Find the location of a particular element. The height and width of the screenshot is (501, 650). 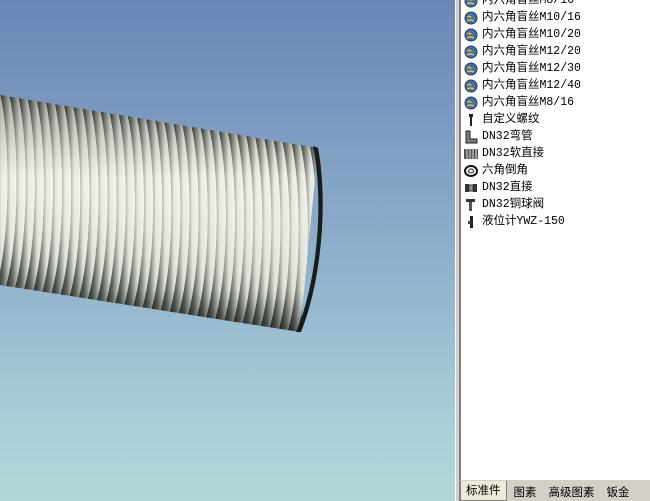

tree-item-label: 内六角盲丝M12/40 is located at coordinates (531, 85).